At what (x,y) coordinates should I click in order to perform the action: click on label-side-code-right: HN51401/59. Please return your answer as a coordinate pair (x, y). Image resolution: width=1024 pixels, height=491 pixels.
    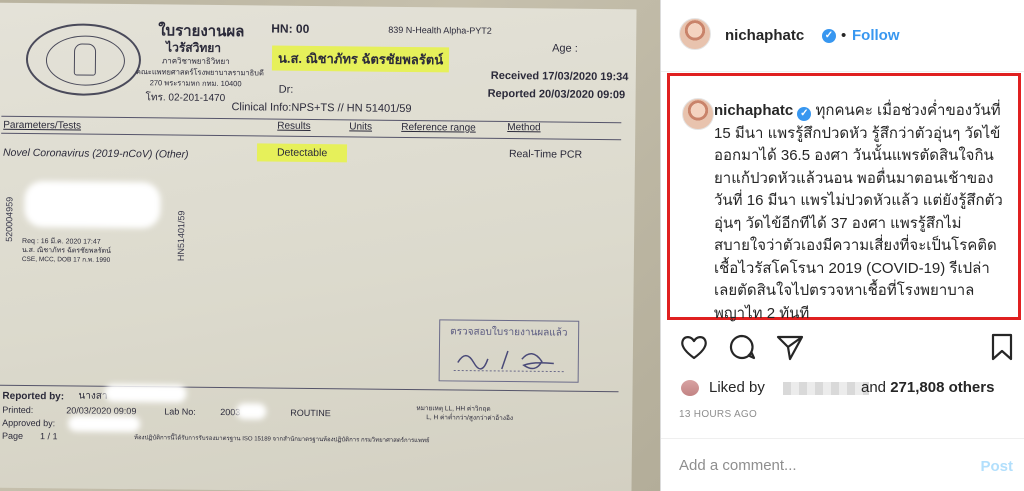
    Looking at the image, I should click on (181, 236).